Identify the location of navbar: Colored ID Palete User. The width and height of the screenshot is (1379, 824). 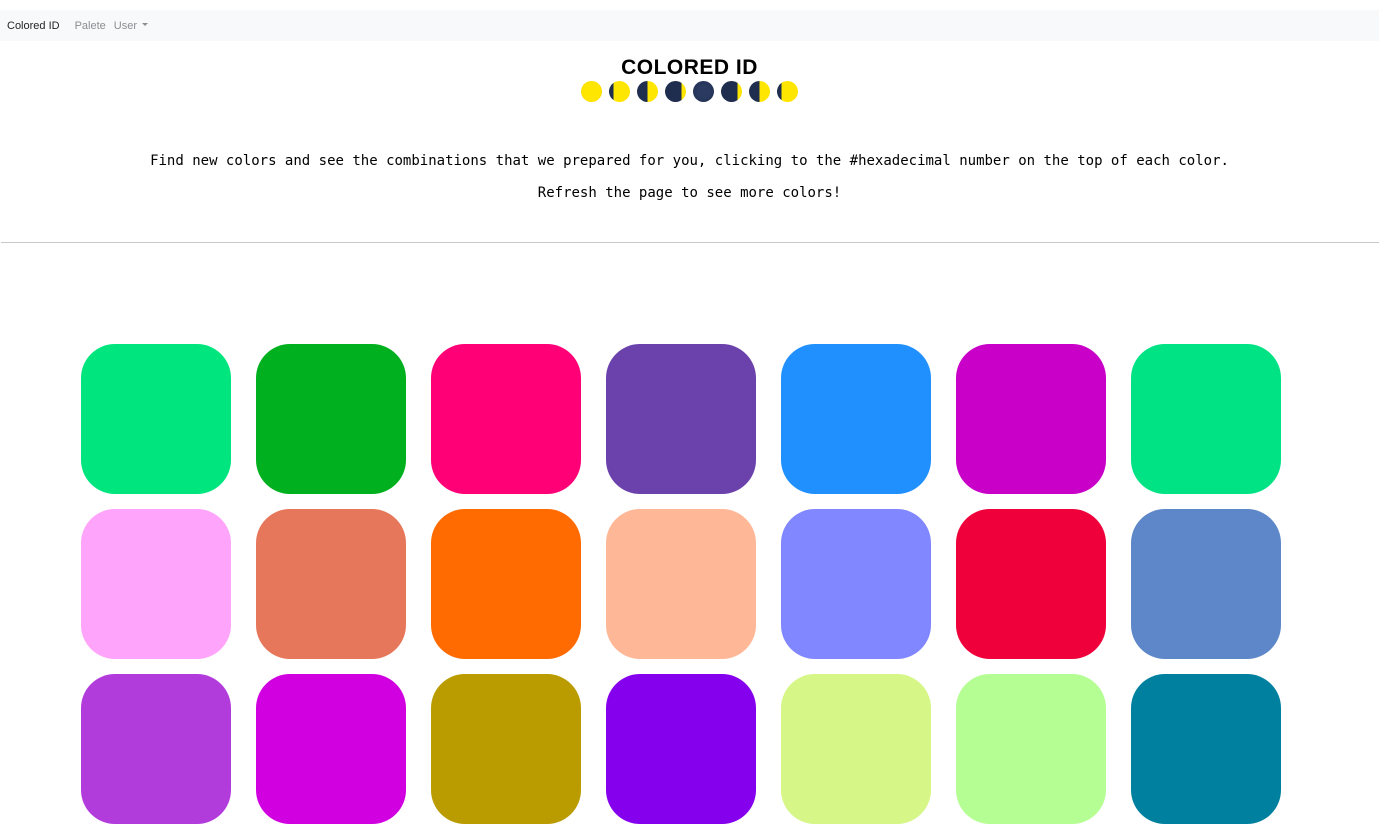
(689, 25).